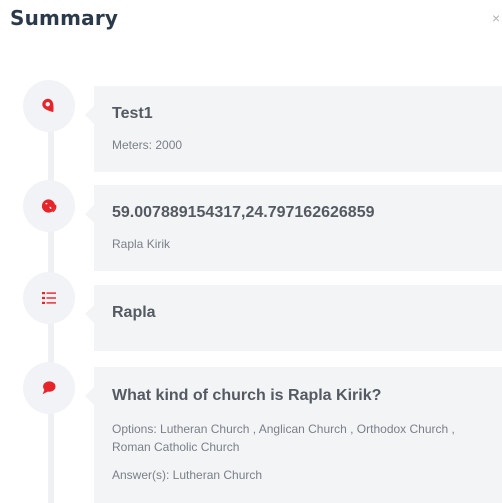 The height and width of the screenshot is (503, 502). I want to click on card-detail: Meters: 2000, so click(147, 145).